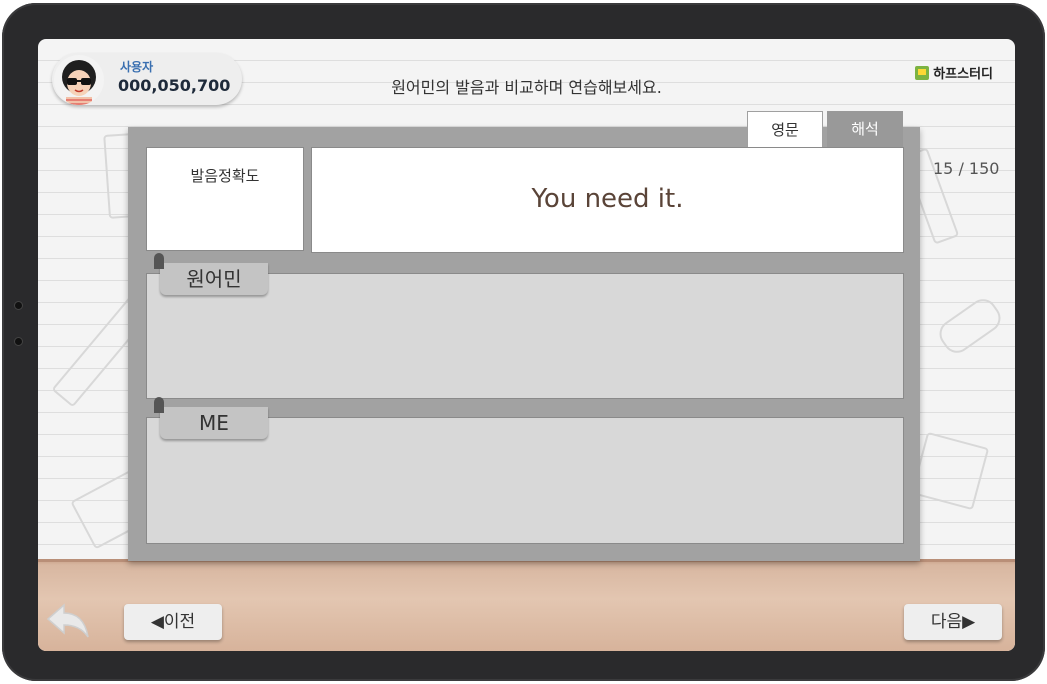  I want to click on sentence-box: You need it., so click(607, 200).